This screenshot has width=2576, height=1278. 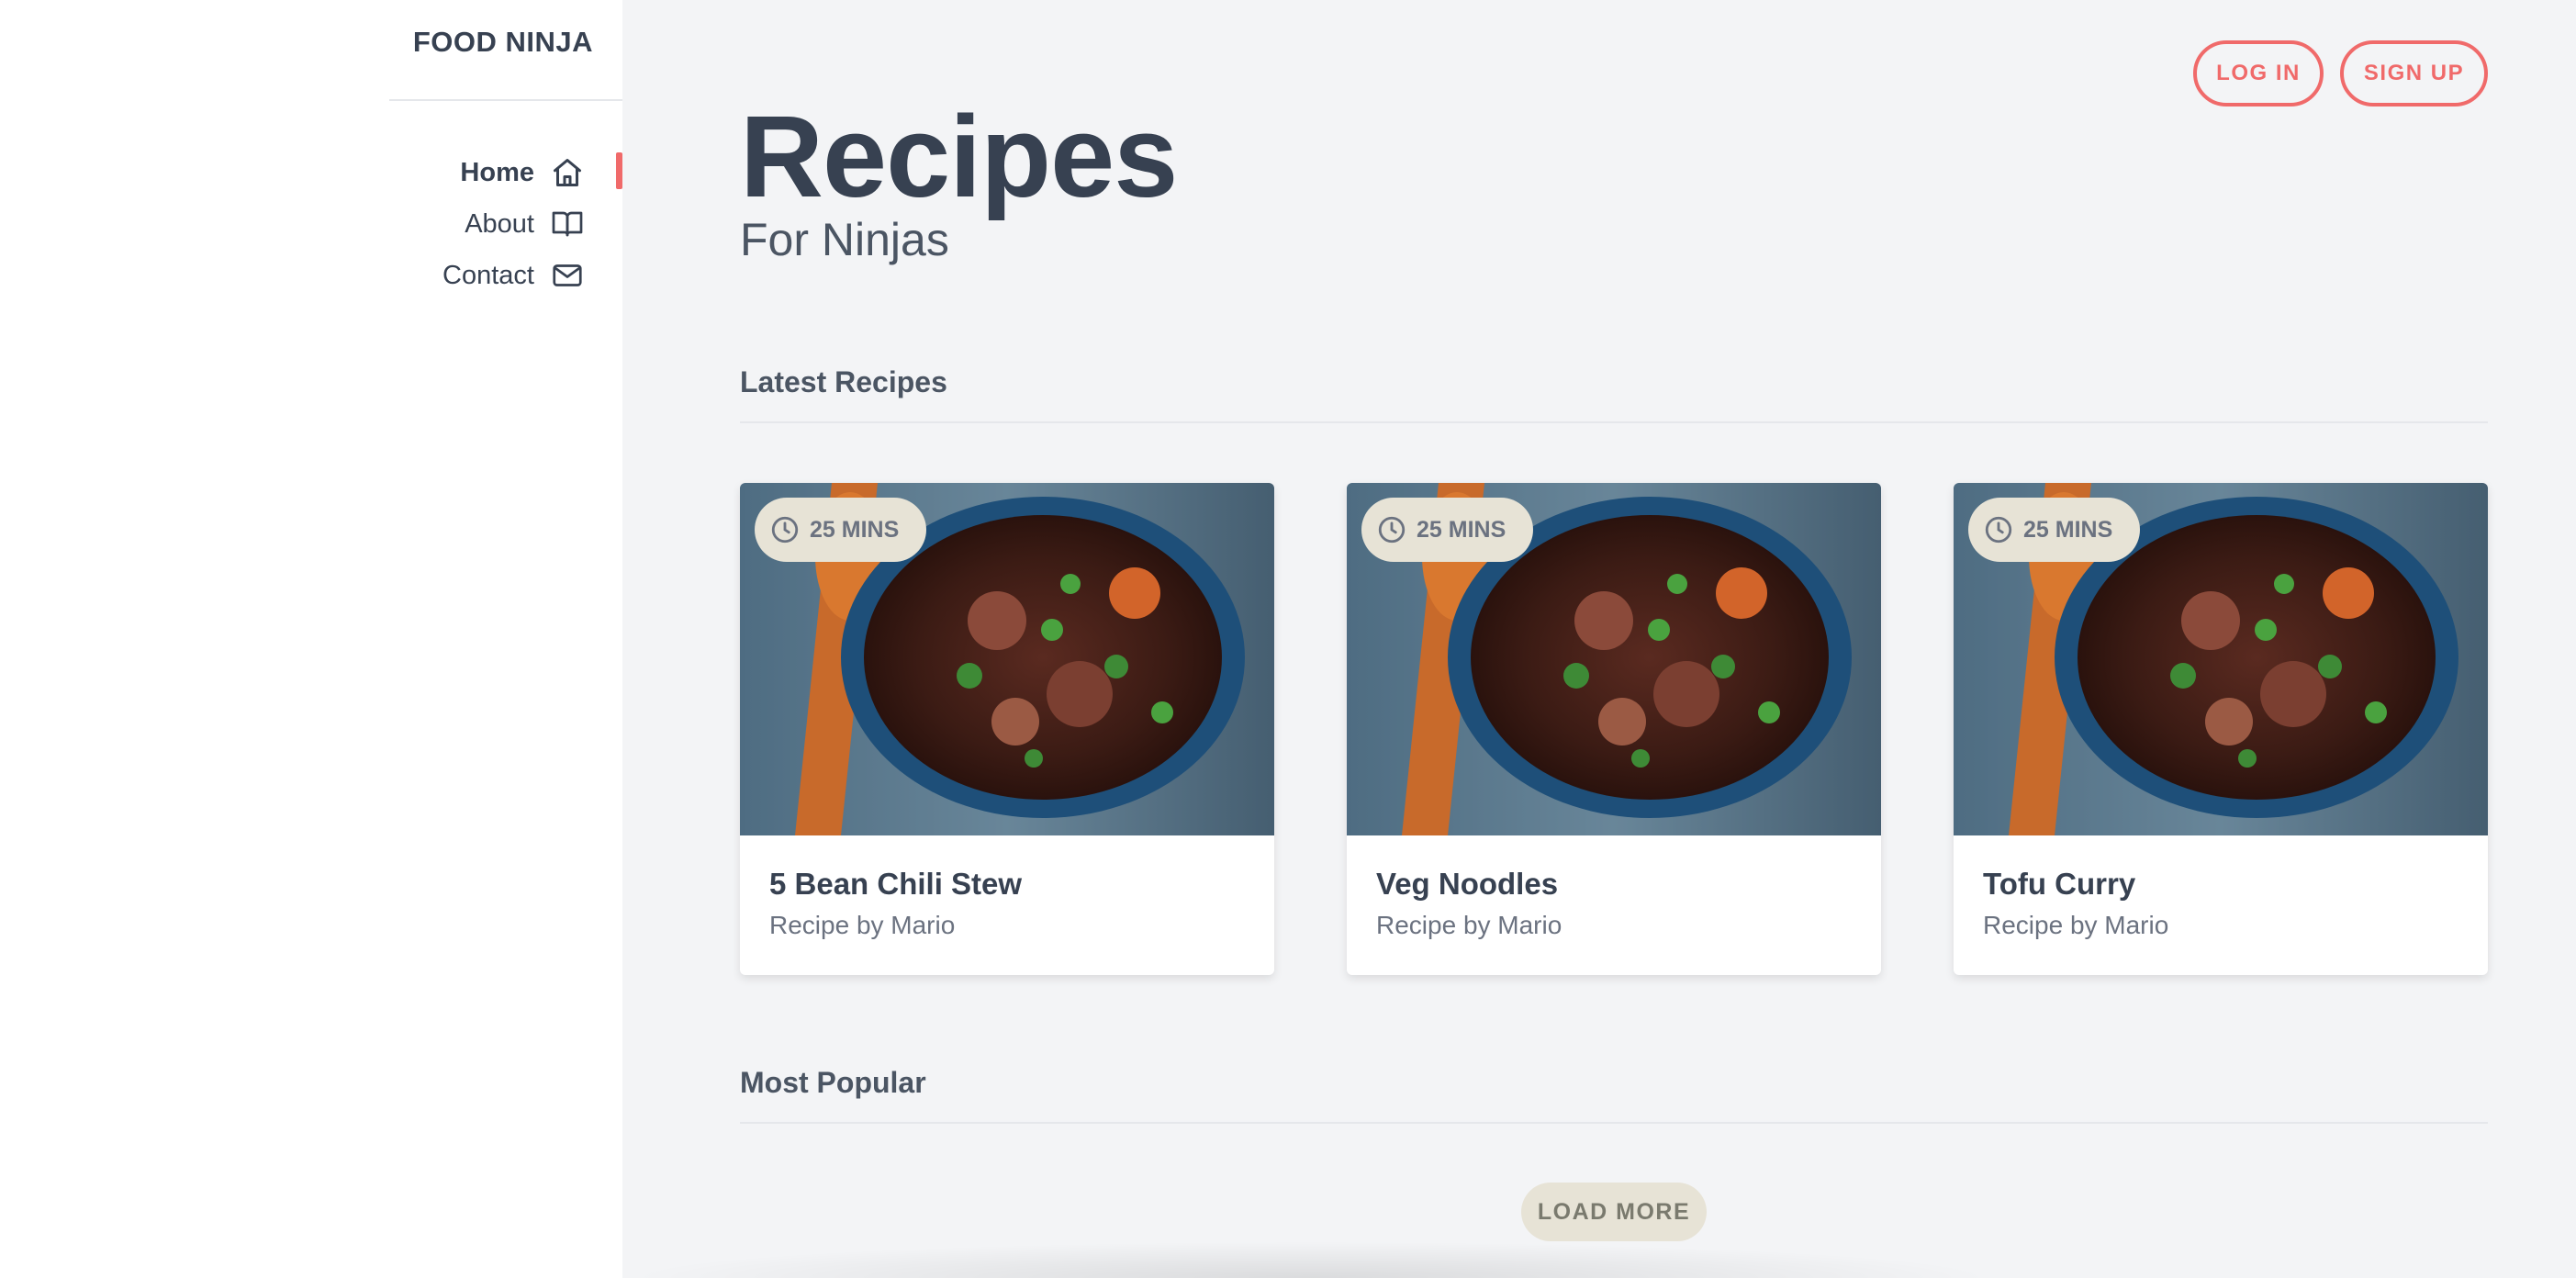 What do you see at coordinates (497, 172) in the screenshot?
I see `sidebar-item-label: Home` at bounding box center [497, 172].